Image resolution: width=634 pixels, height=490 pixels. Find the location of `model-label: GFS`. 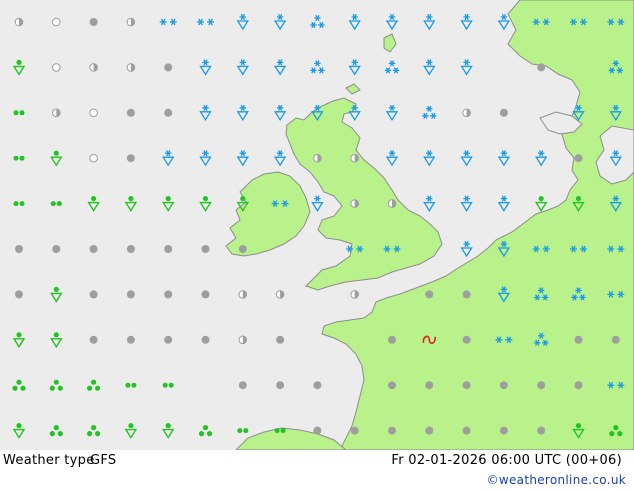

model-label: GFS is located at coordinates (103, 460).